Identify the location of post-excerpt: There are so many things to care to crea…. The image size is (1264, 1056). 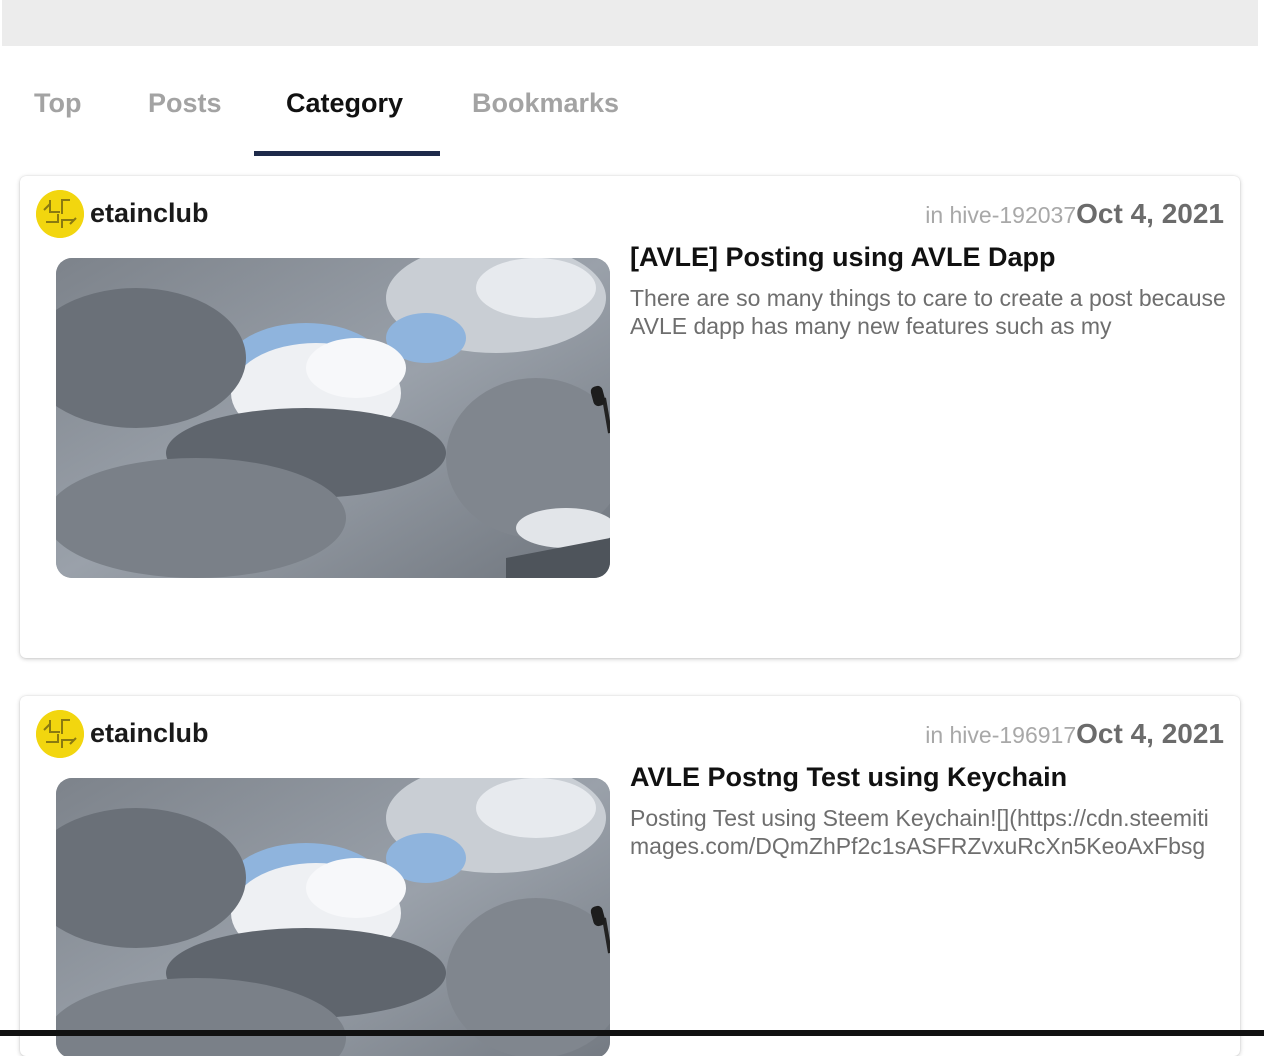
(928, 312).